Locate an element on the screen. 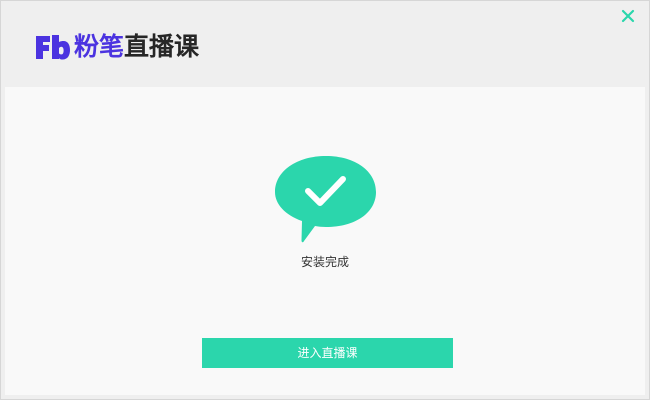 This screenshot has width=650, height=400. close-button is located at coordinates (628, 16).